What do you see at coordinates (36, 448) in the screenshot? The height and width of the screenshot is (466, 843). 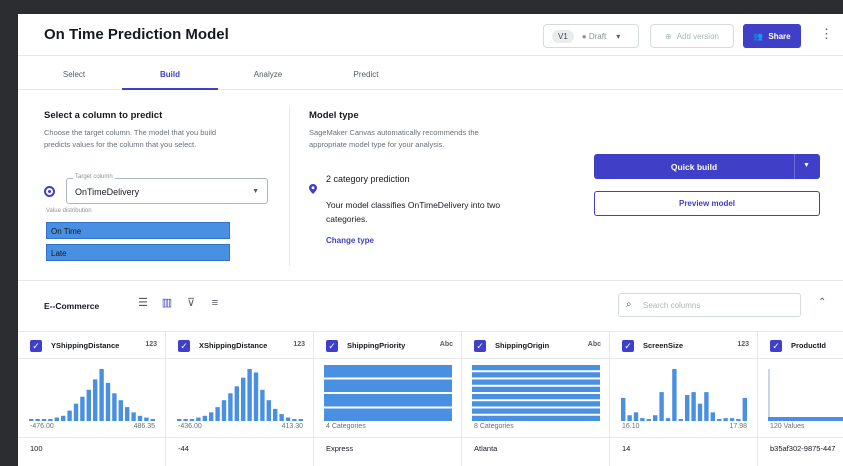 I see `sample-value: 100` at bounding box center [36, 448].